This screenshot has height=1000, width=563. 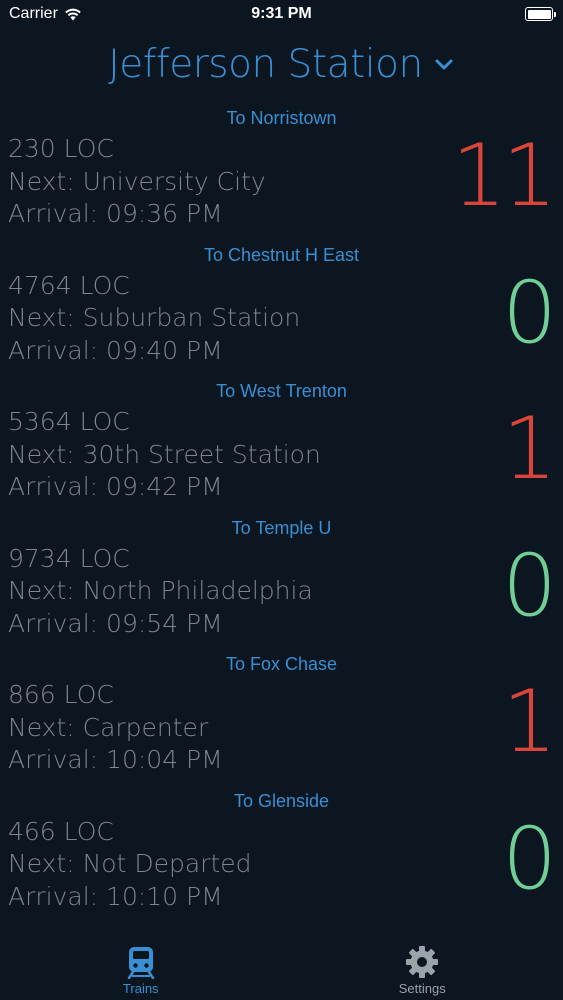 What do you see at coordinates (281, 800) in the screenshot?
I see `destination-header: To Glenside` at bounding box center [281, 800].